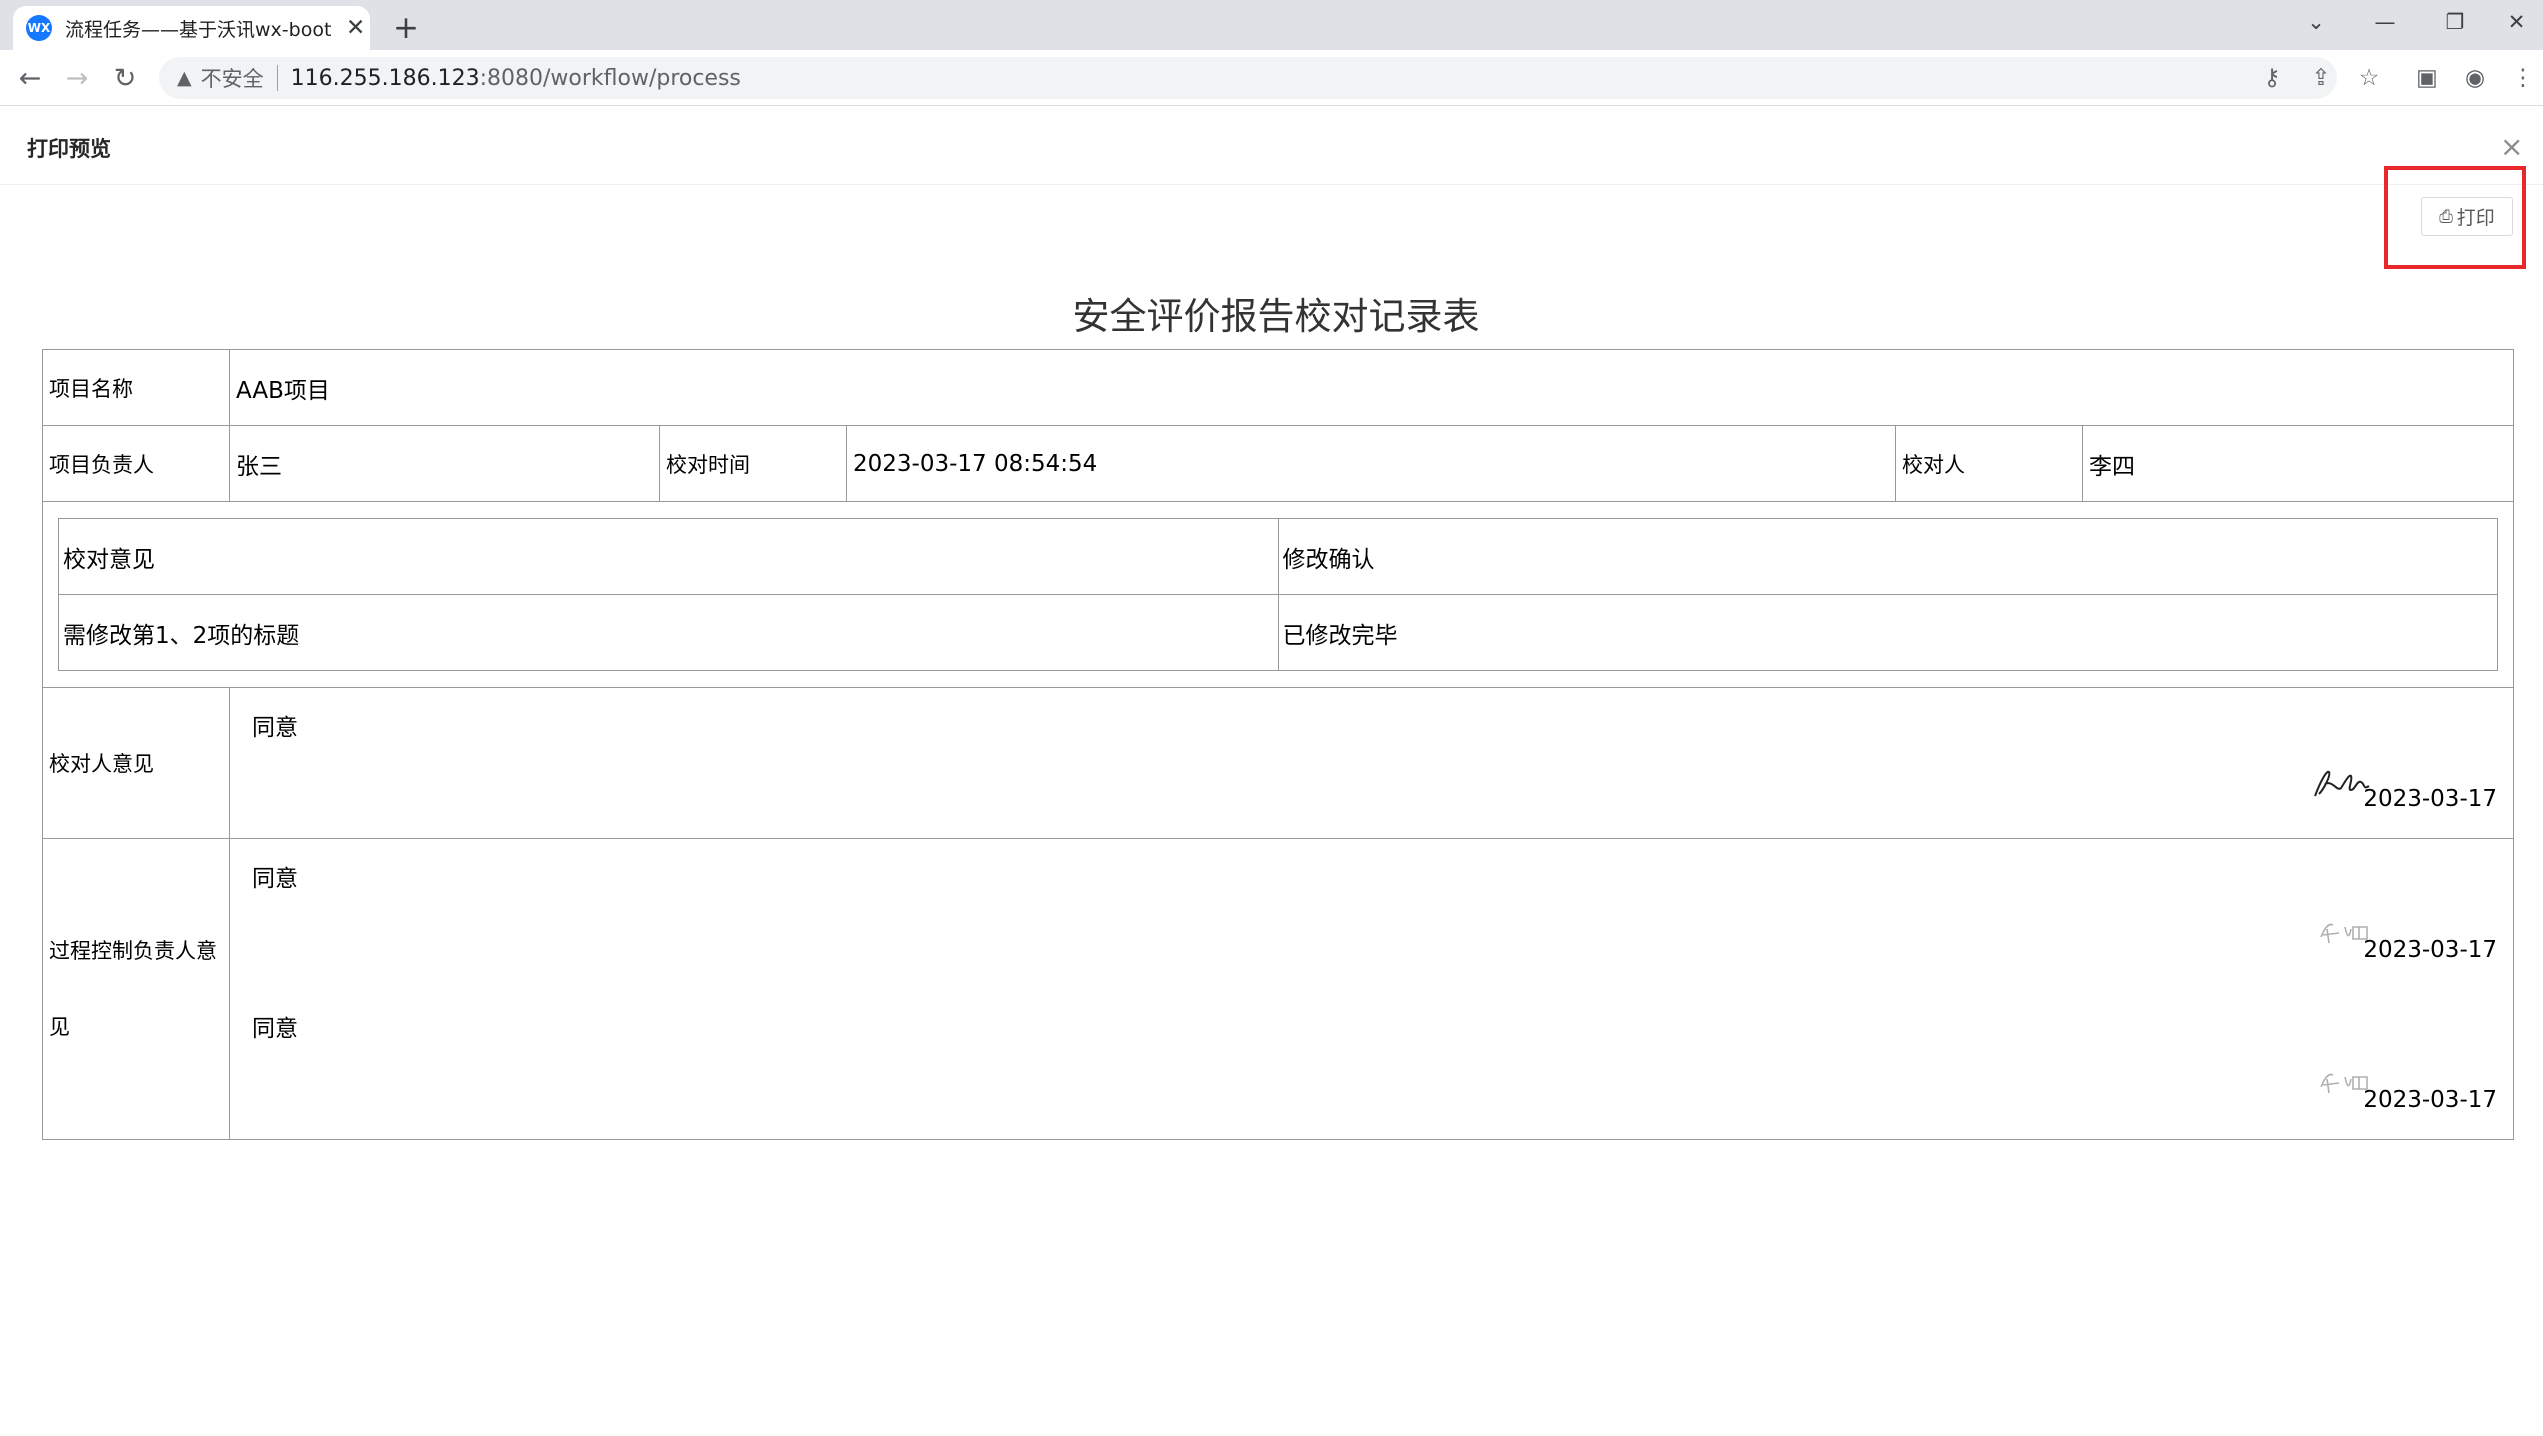  What do you see at coordinates (1271, 25) in the screenshot?
I see `tab-strip: WX 流程任务——基于沃讯wx-boot ✕ + ⌄ — ❐ ✕` at bounding box center [1271, 25].